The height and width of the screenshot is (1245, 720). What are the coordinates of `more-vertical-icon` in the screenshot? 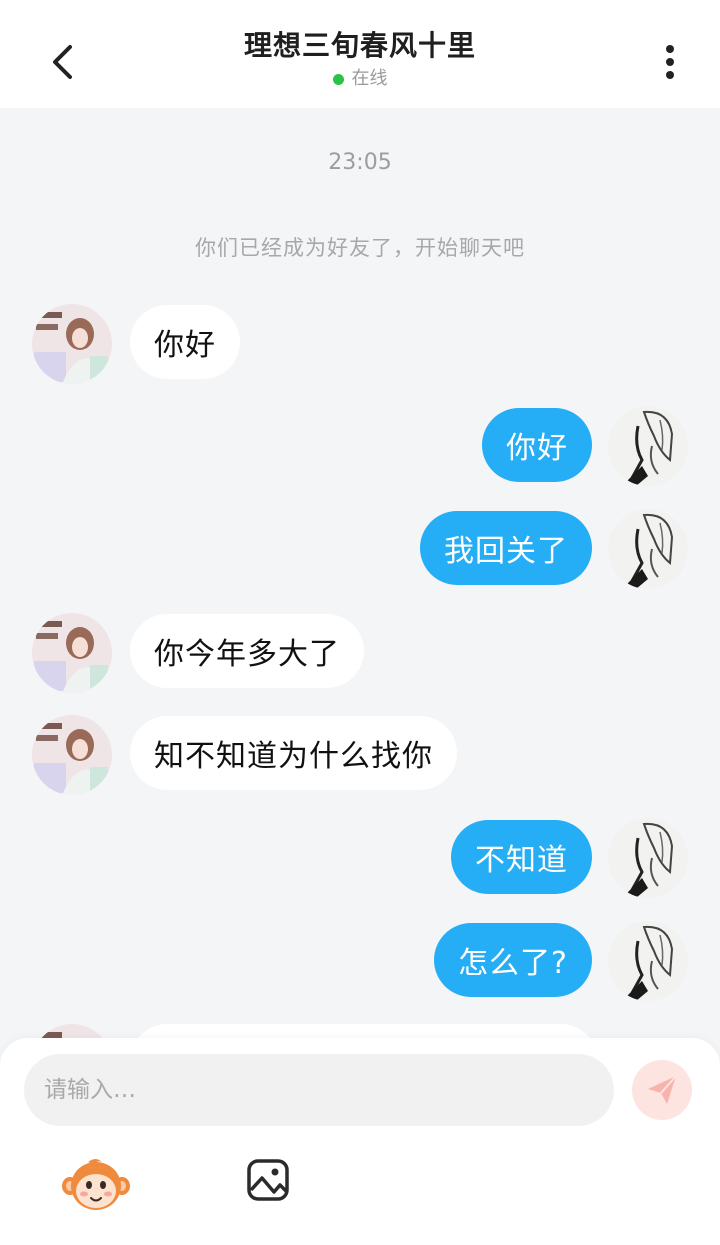 It's located at (670, 62).